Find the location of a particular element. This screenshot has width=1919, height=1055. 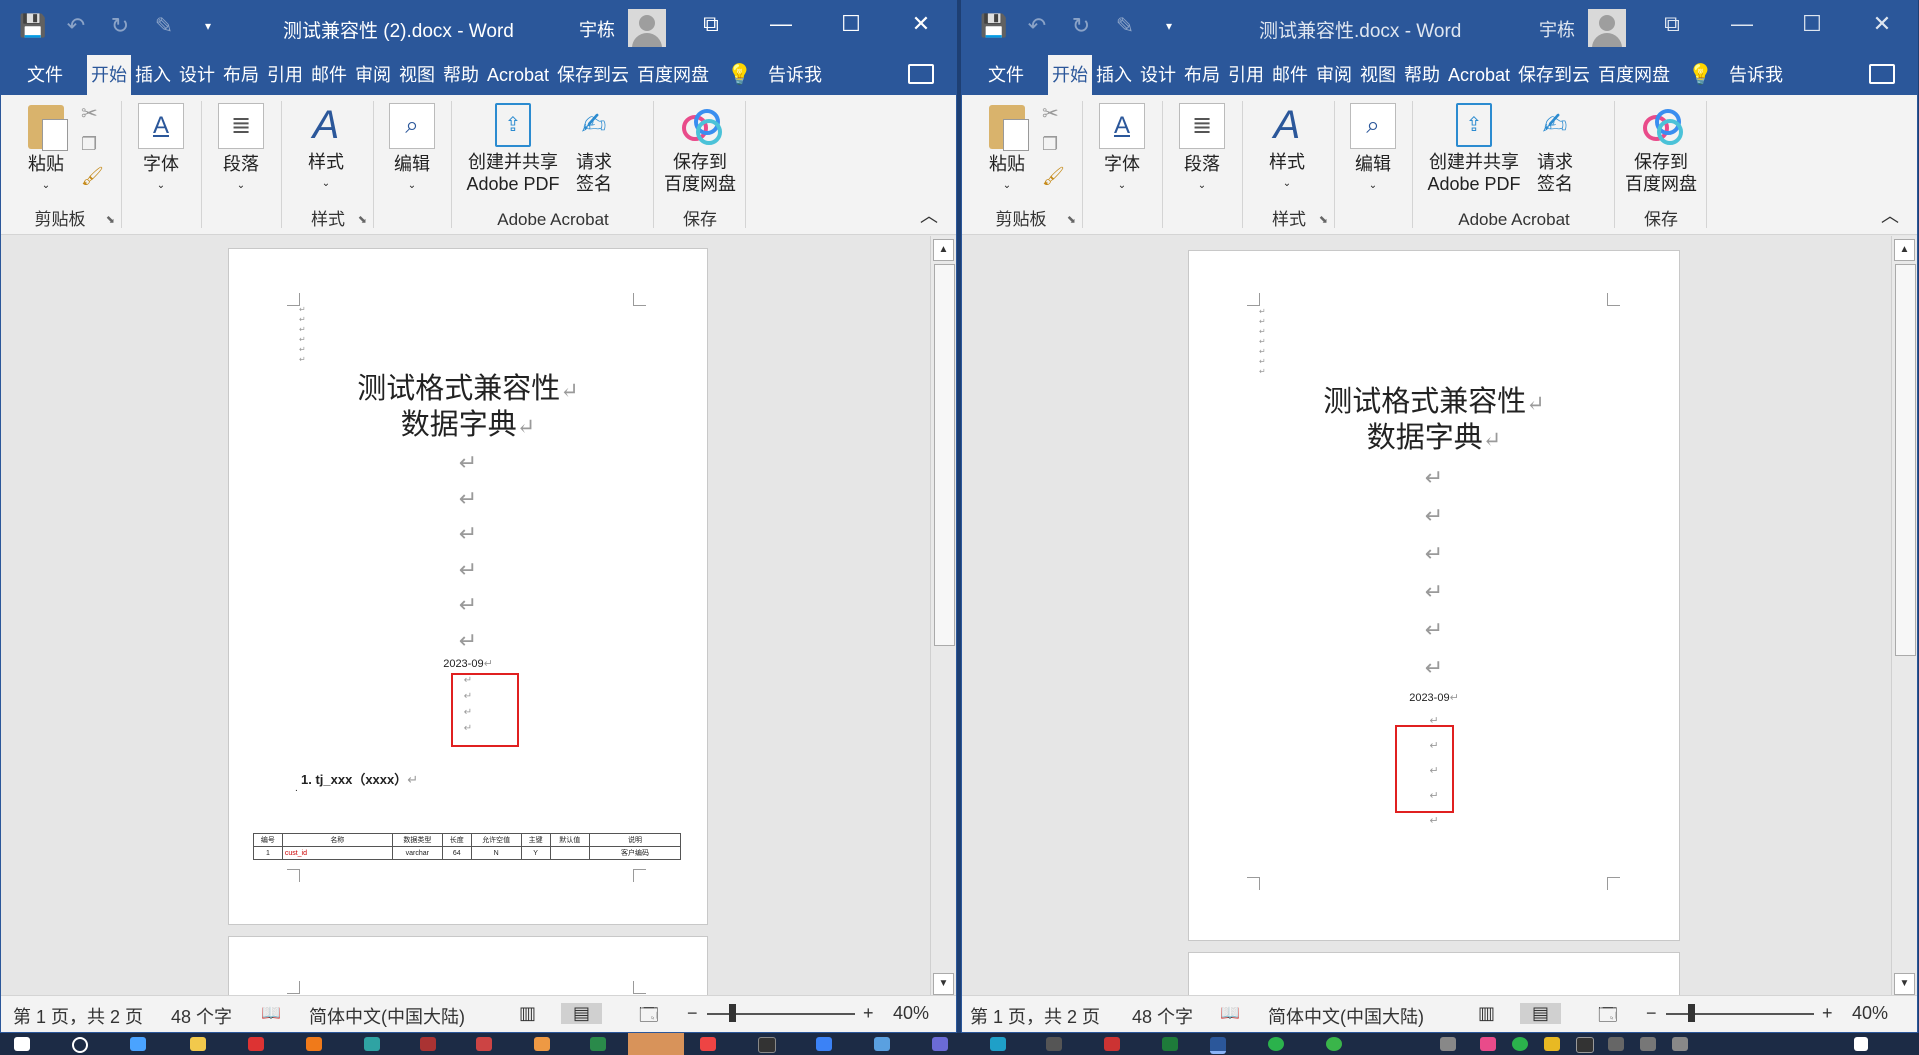

styles-launcher-icon: ⬊ is located at coordinates (362, 219).